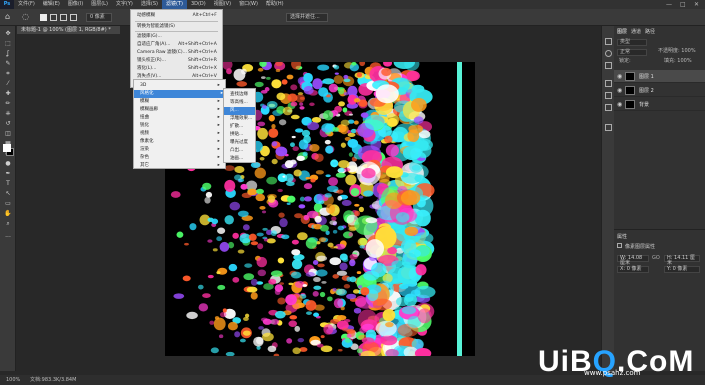 The width and height of the screenshot is (705, 385). Describe the element at coordinates (679, 52) in the screenshot. I see `opacity-field: 不透明度: 100%` at that location.